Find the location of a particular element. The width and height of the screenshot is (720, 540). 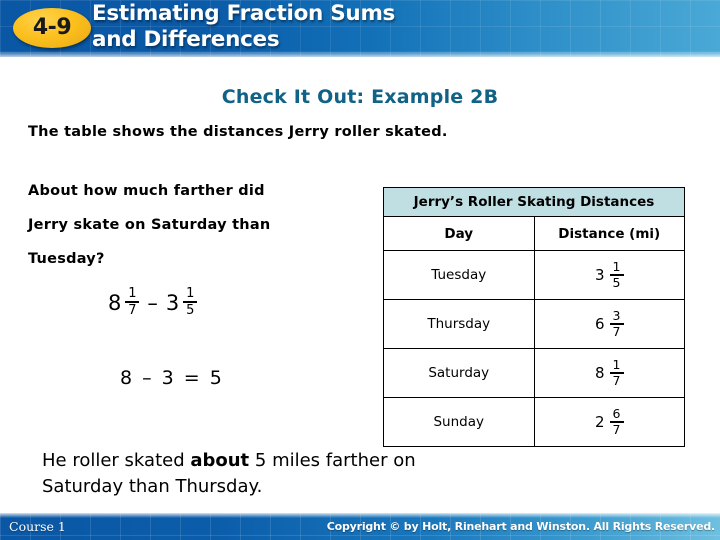

page-title: Estimating Fraction Sums and Differences is located at coordinates (372, 27).